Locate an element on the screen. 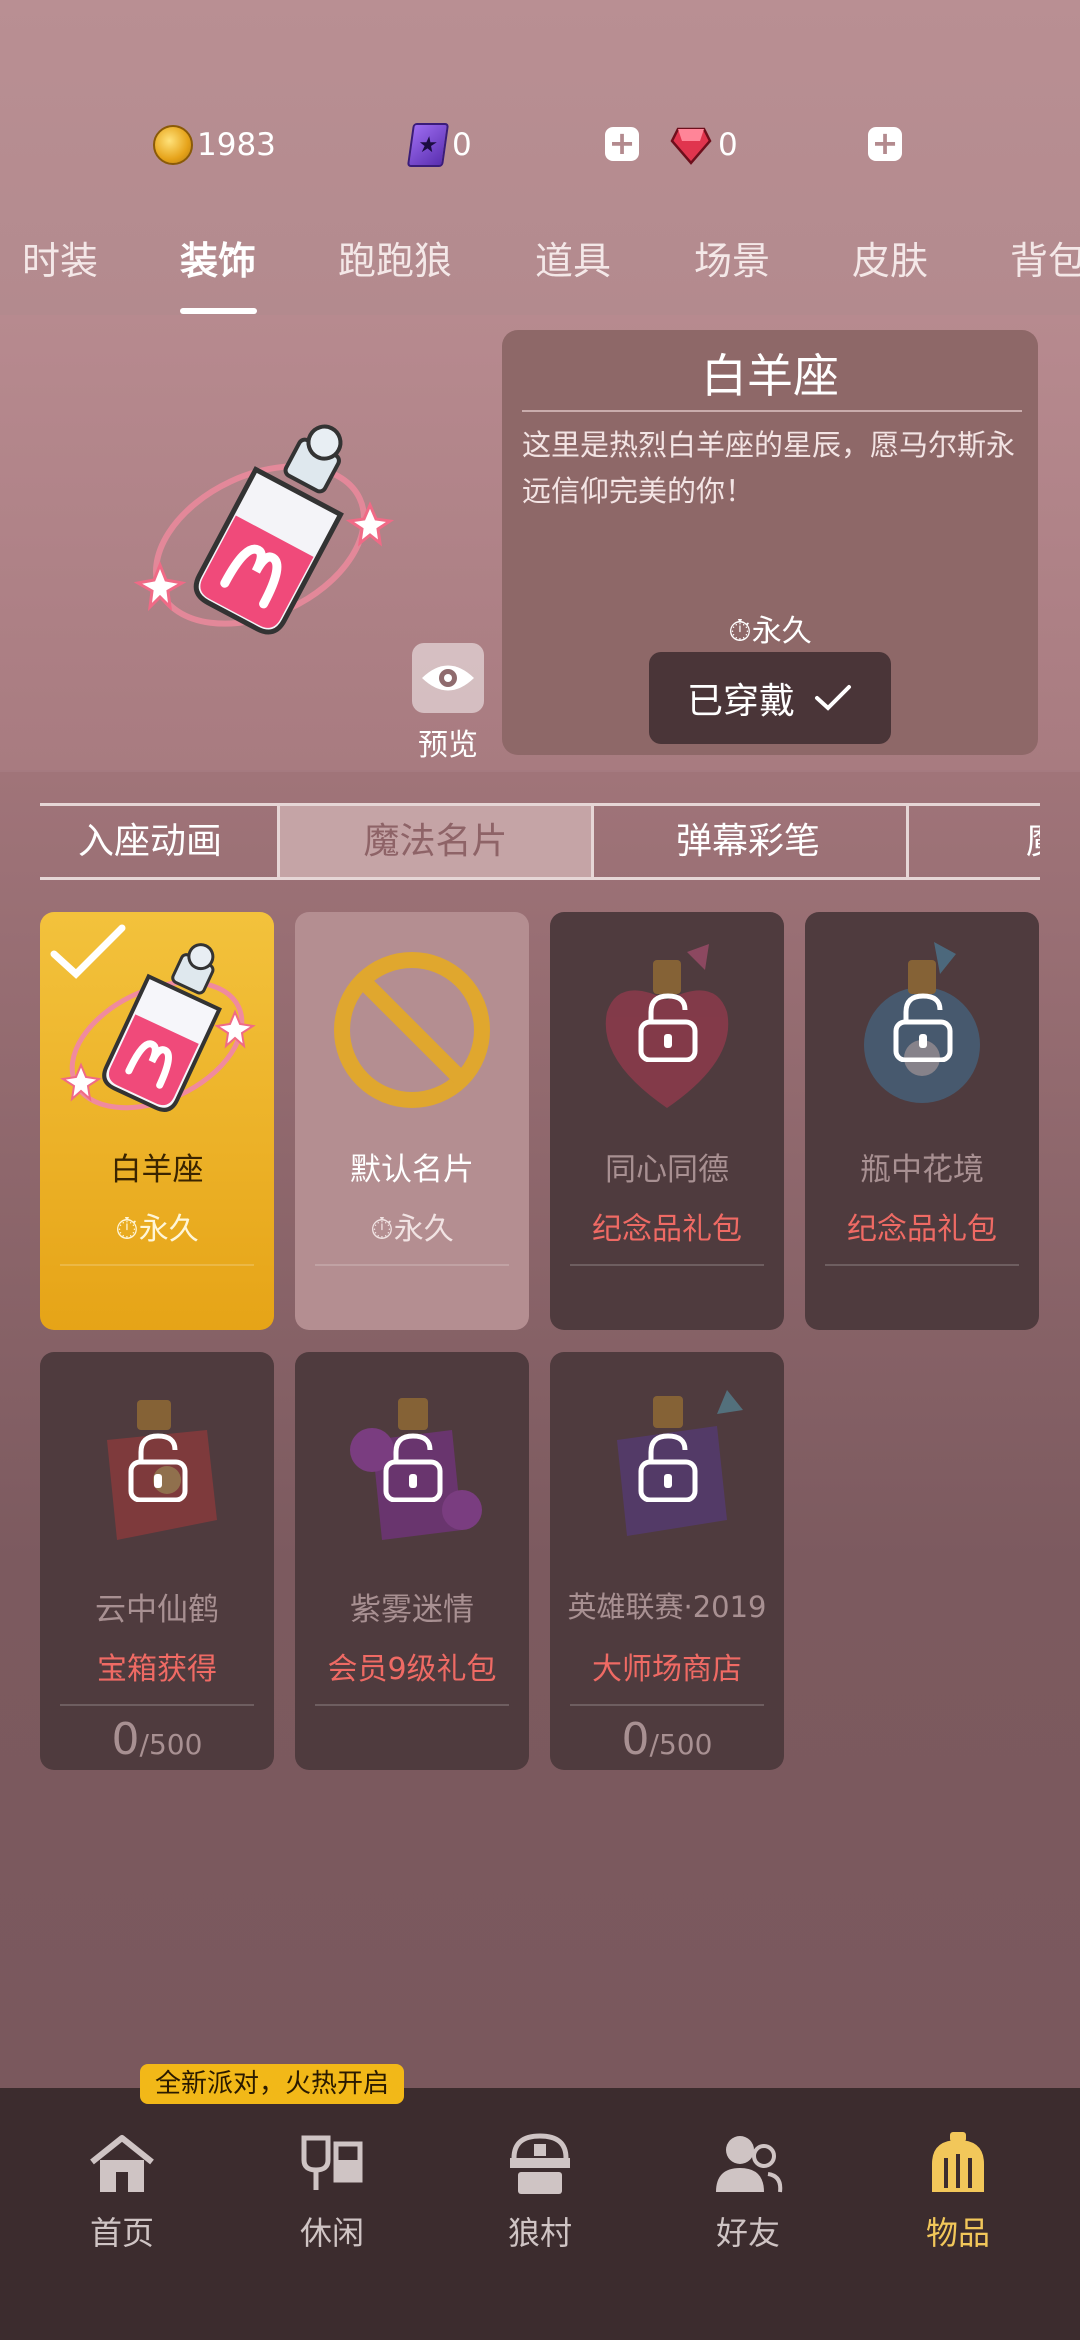 This screenshot has height=2340, width=1080. coupon-balance: ★ 0 is located at coordinates (439, 145).